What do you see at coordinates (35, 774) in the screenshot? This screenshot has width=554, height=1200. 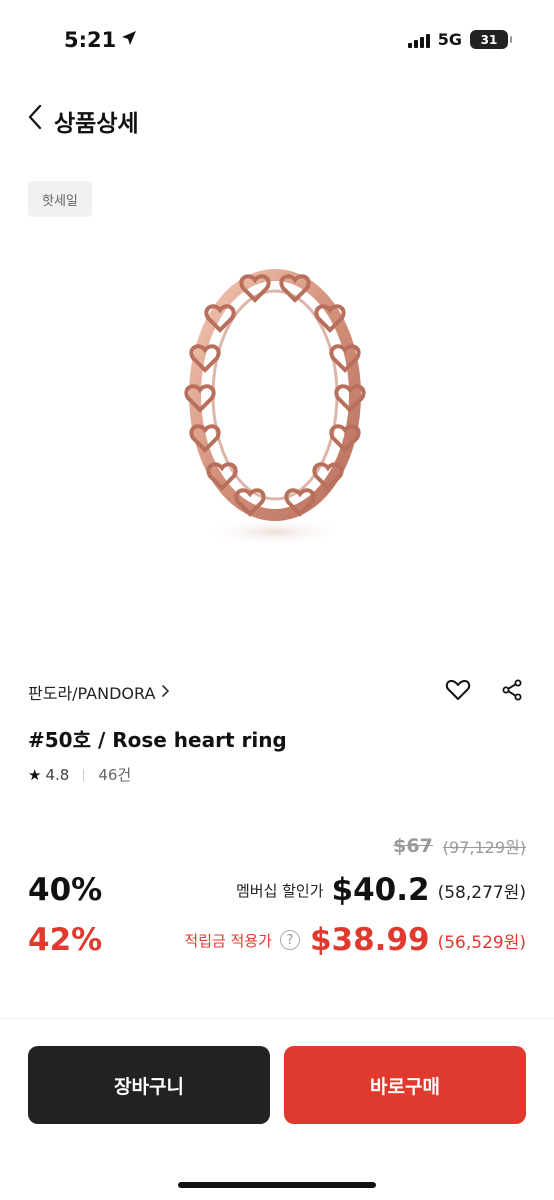 I see `star-icon: ★` at bounding box center [35, 774].